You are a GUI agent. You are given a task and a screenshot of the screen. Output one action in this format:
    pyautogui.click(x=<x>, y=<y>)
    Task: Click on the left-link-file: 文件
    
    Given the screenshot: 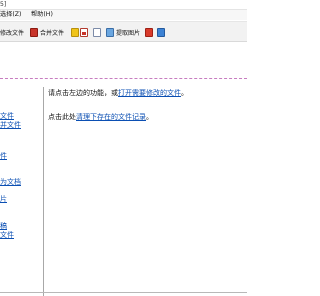 What is the action you would take?
    pyautogui.click(x=7, y=116)
    